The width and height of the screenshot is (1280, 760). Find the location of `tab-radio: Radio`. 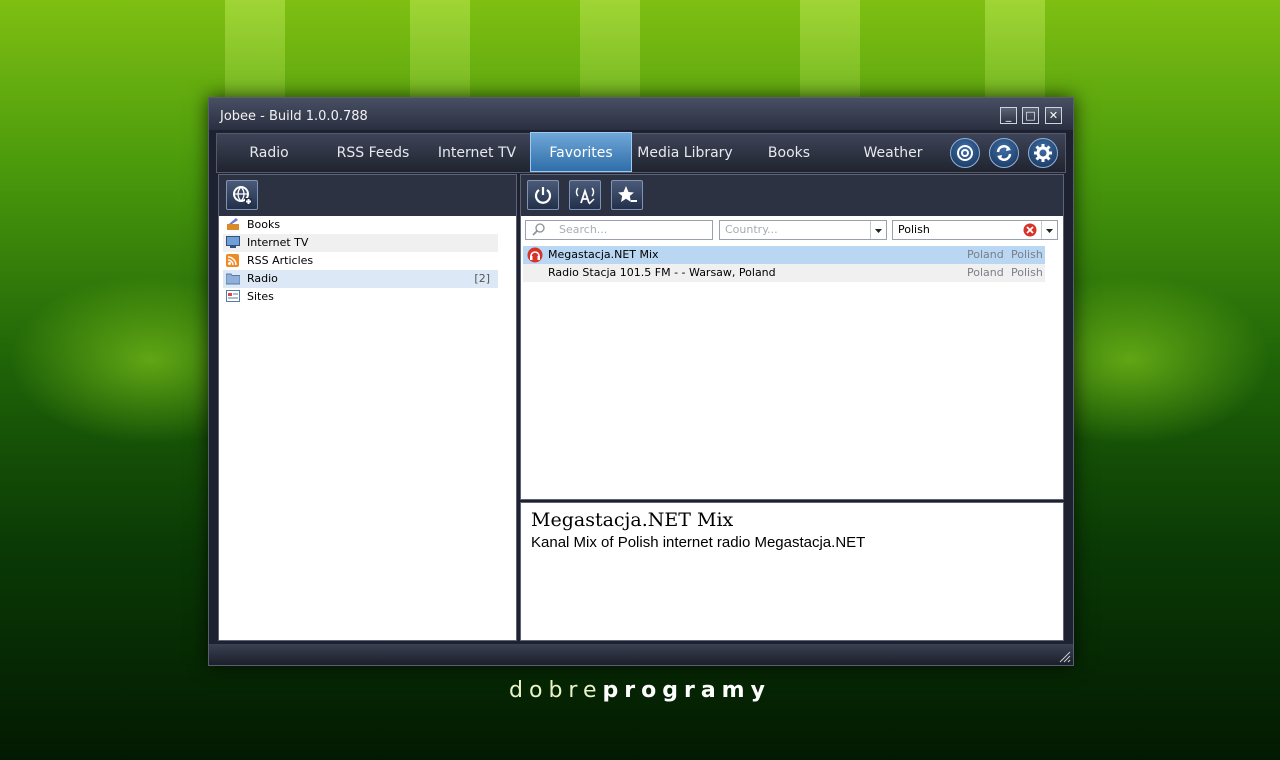

tab-radio: Radio is located at coordinates (269, 153).